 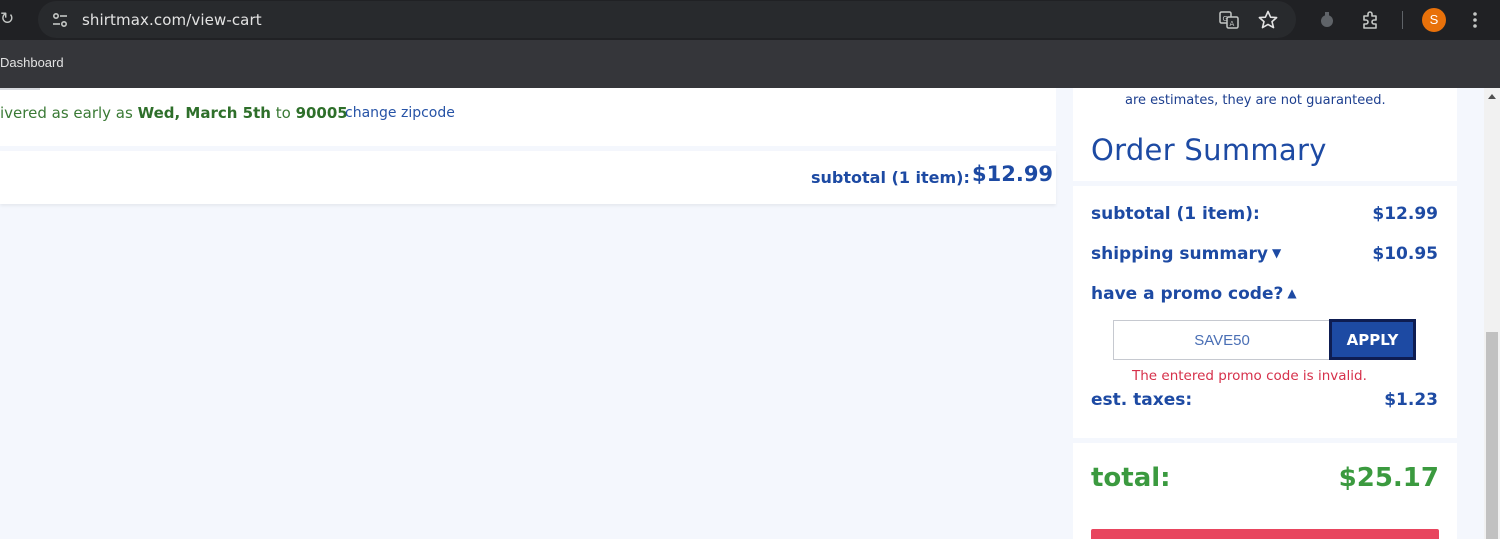 I want to click on est-taxes-value: $1.23, so click(x=1411, y=400).